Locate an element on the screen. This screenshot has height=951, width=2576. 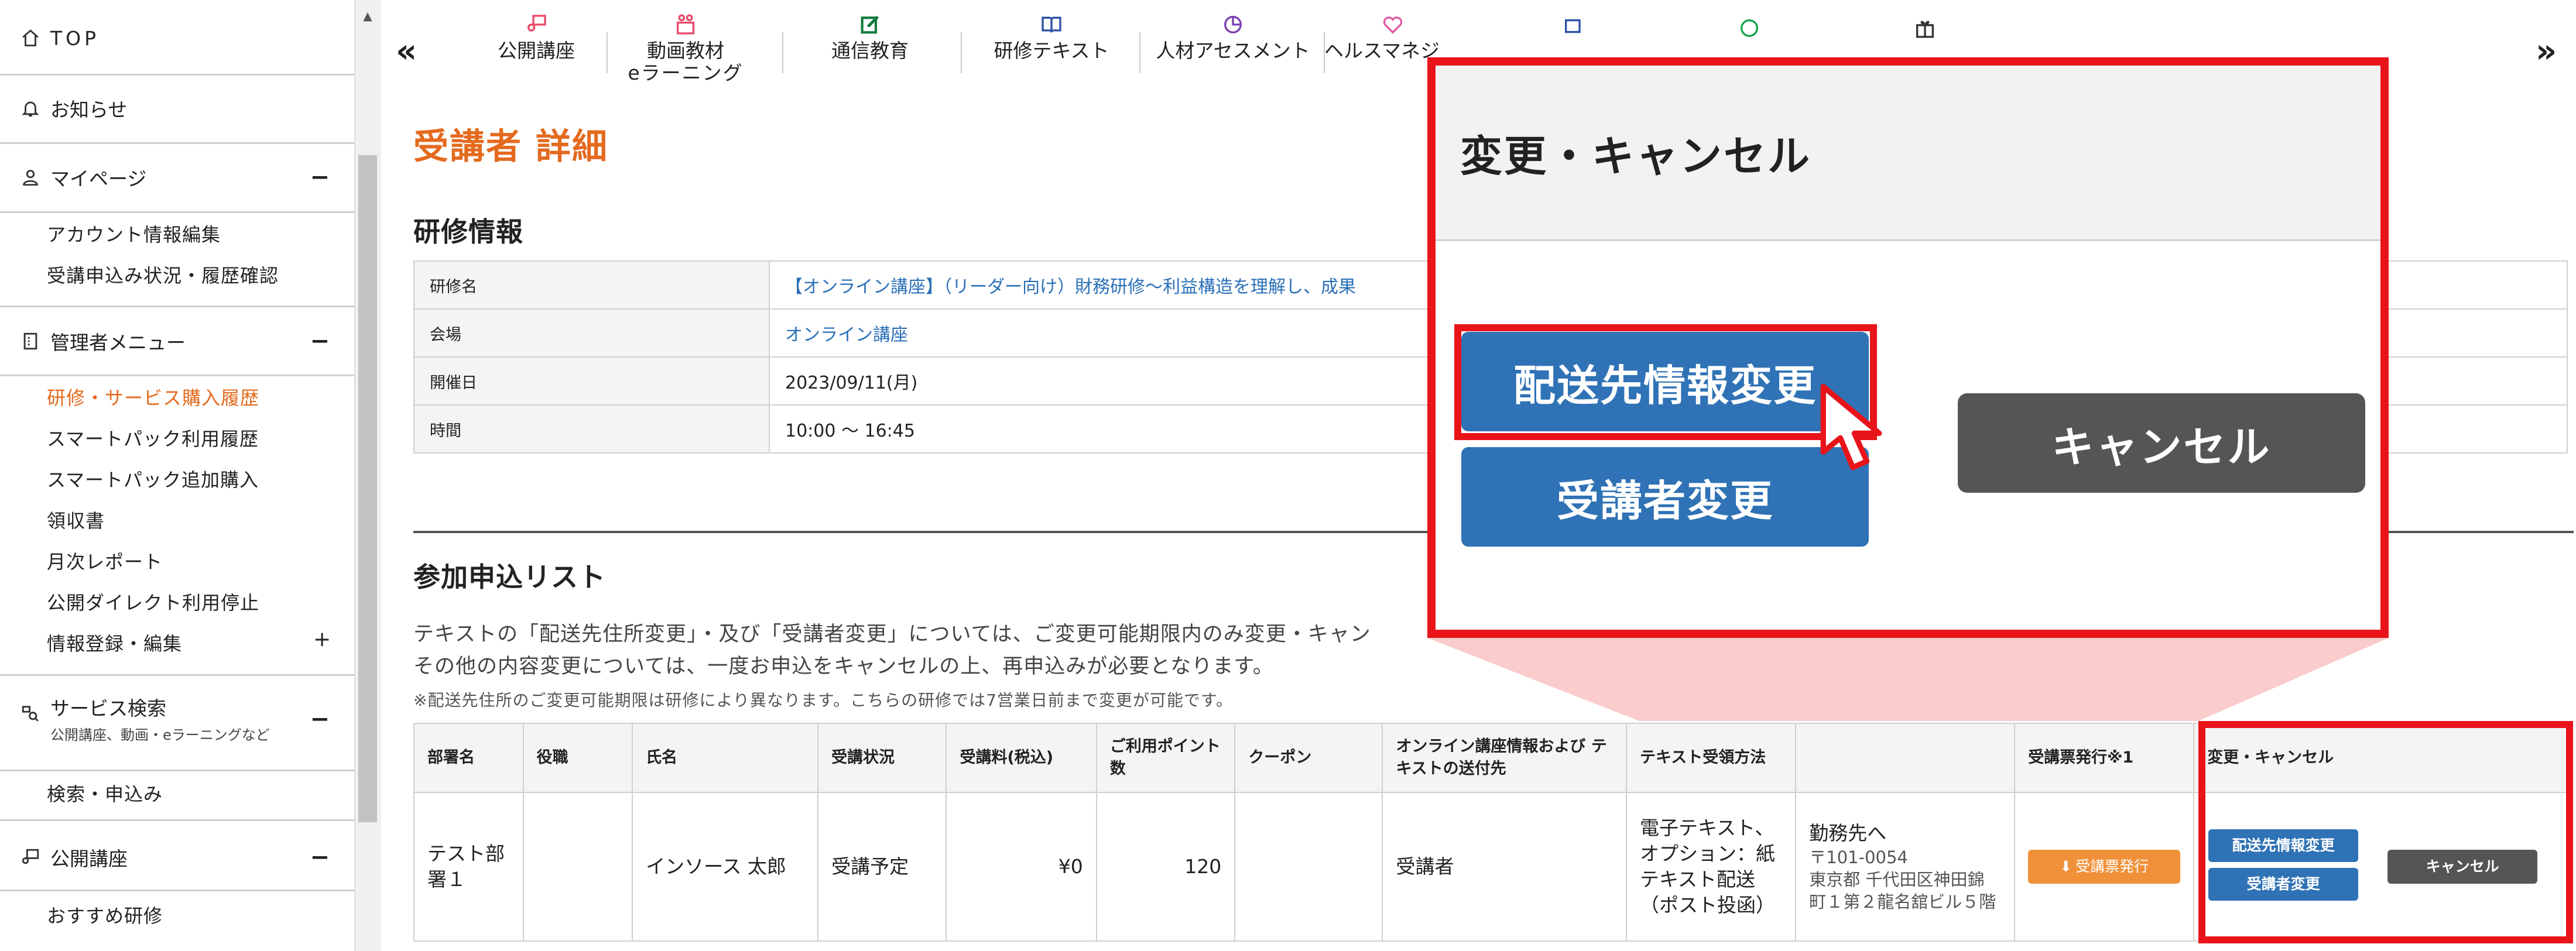
nav-item-label: 通信教育 is located at coordinates (870, 50).